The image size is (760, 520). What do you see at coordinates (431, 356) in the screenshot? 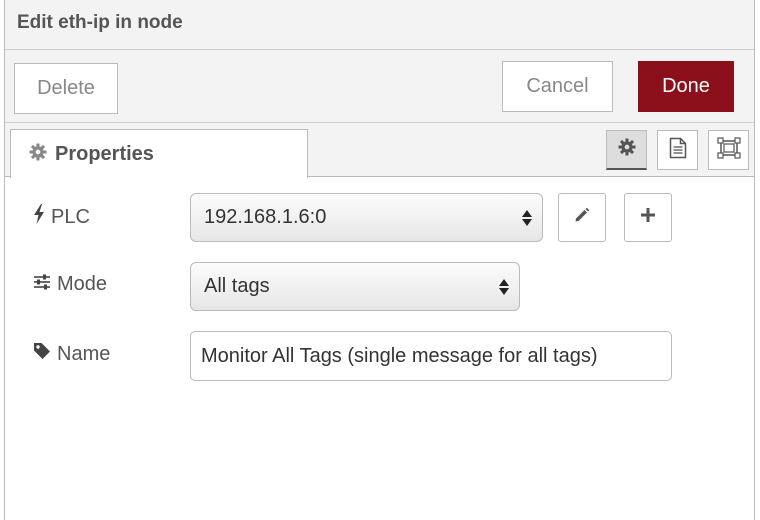
I see `name-input` at bounding box center [431, 356].